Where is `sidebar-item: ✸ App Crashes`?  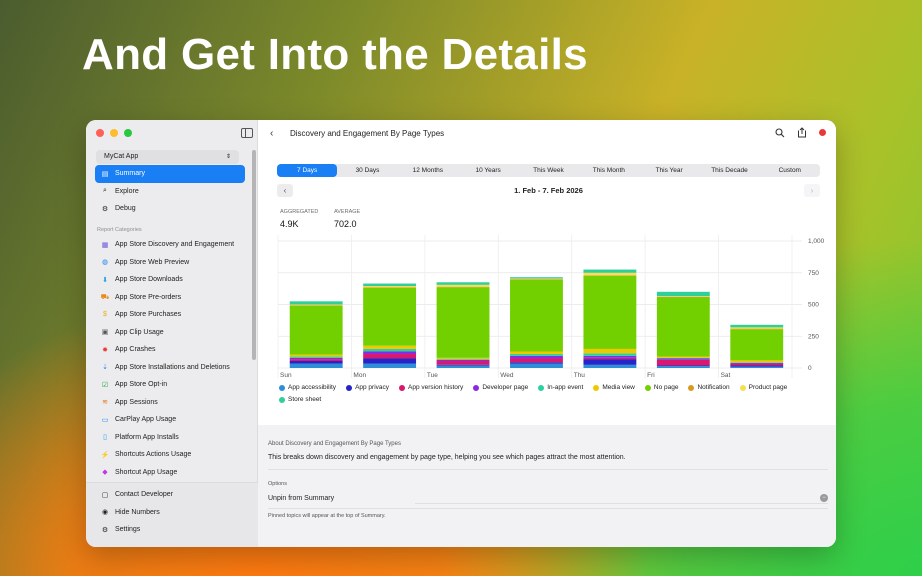 sidebar-item: ✸ App Crashes is located at coordinates (170, 350).